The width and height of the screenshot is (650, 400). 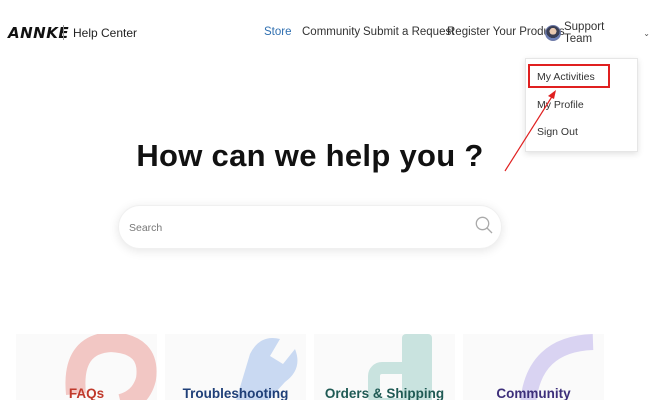 I want to click on user-name: Support Team, so click(x=584, y=33).